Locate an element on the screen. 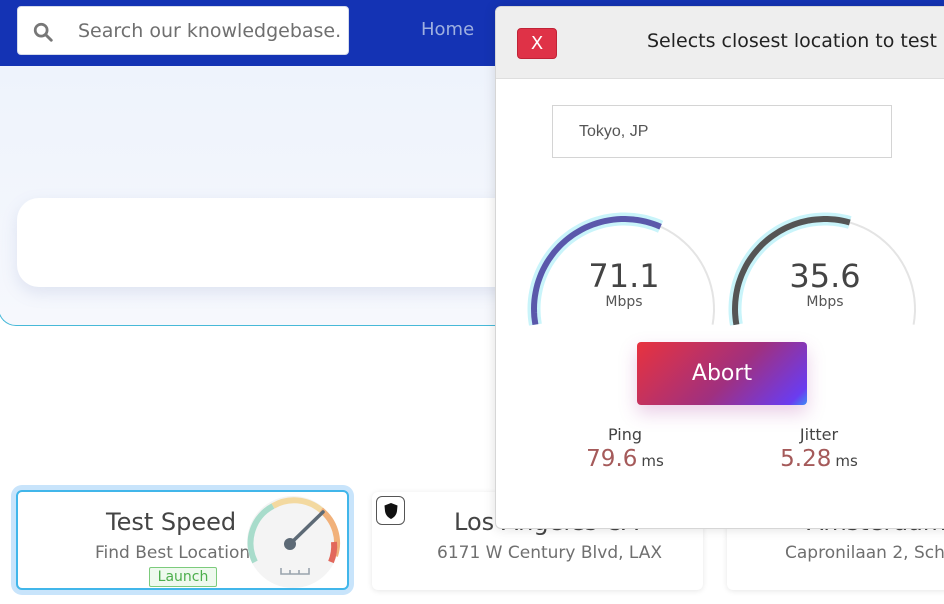 The width and height of the screenshot is (944, 604). card-title: Test Speed is located at coordinates (171, 522).